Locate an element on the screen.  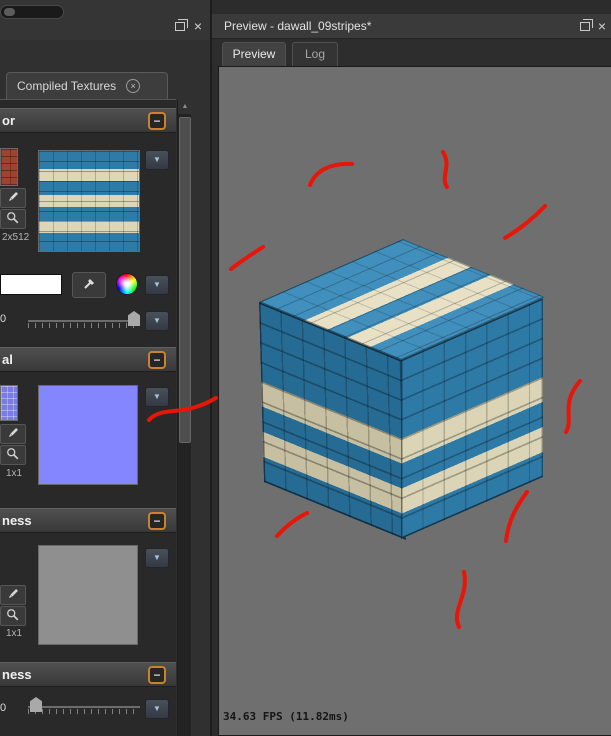
color-texture-thumbnail-small is located at coordinates (9, 167).